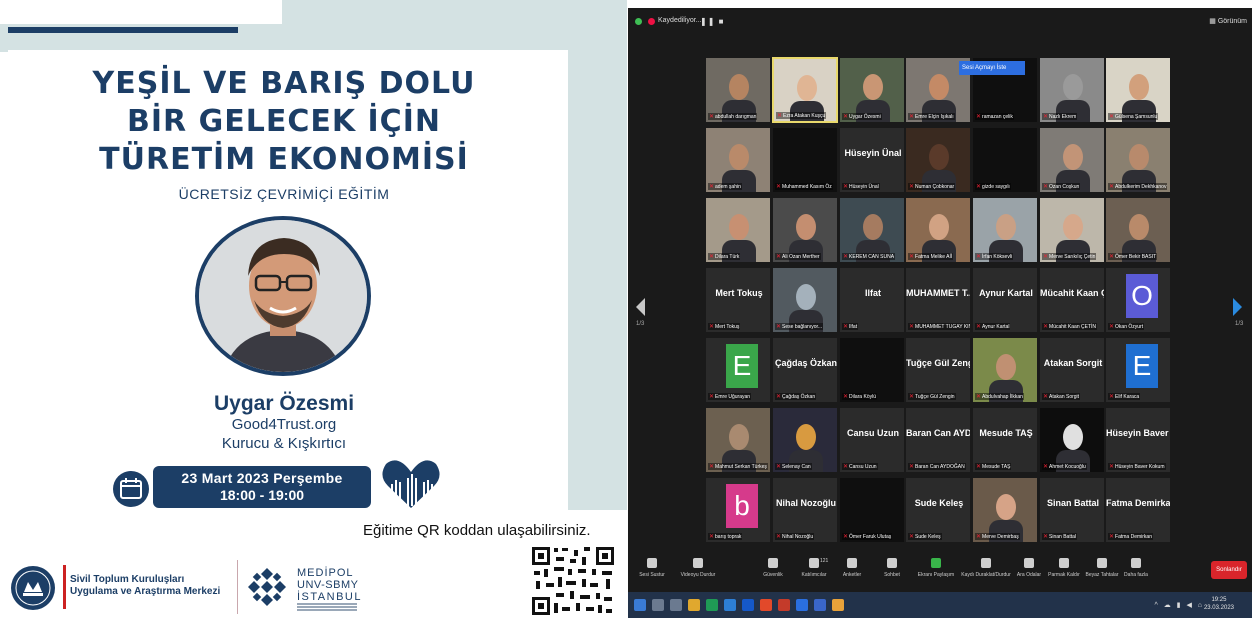 The height and width of the screenshot is (618, 1252). I want to click on participant-tile: Mesude TAŞ ✕Mesude TAŞ, so click(1005, 440).